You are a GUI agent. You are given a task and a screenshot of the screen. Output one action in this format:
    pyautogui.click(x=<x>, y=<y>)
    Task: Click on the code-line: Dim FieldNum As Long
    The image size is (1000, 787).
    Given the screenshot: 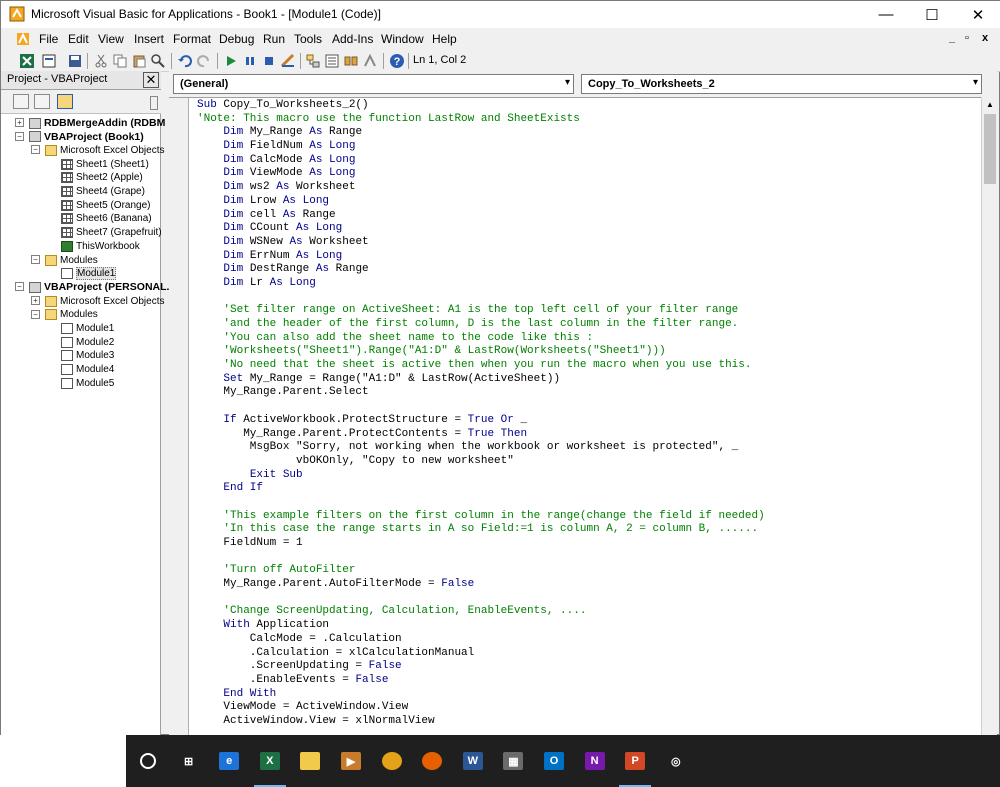 What is the action you would take?
    pyautogui.click(x=481, y=147)
    